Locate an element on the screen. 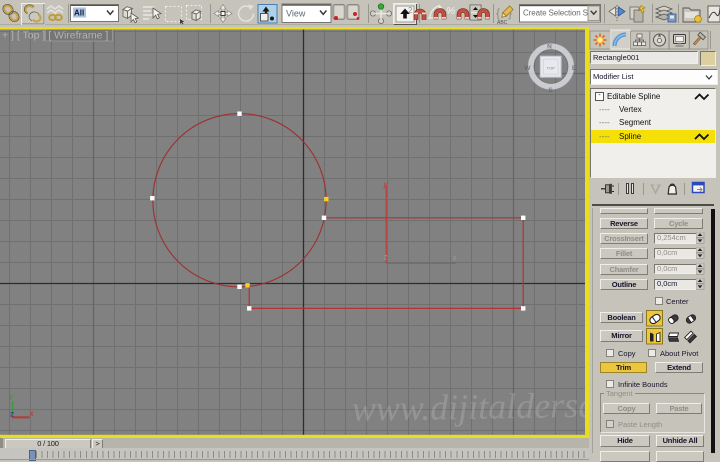 This screenshot has width=720, height=462. svg-text: www.dijitaldersaneleri is located at coordinates (470, 406).